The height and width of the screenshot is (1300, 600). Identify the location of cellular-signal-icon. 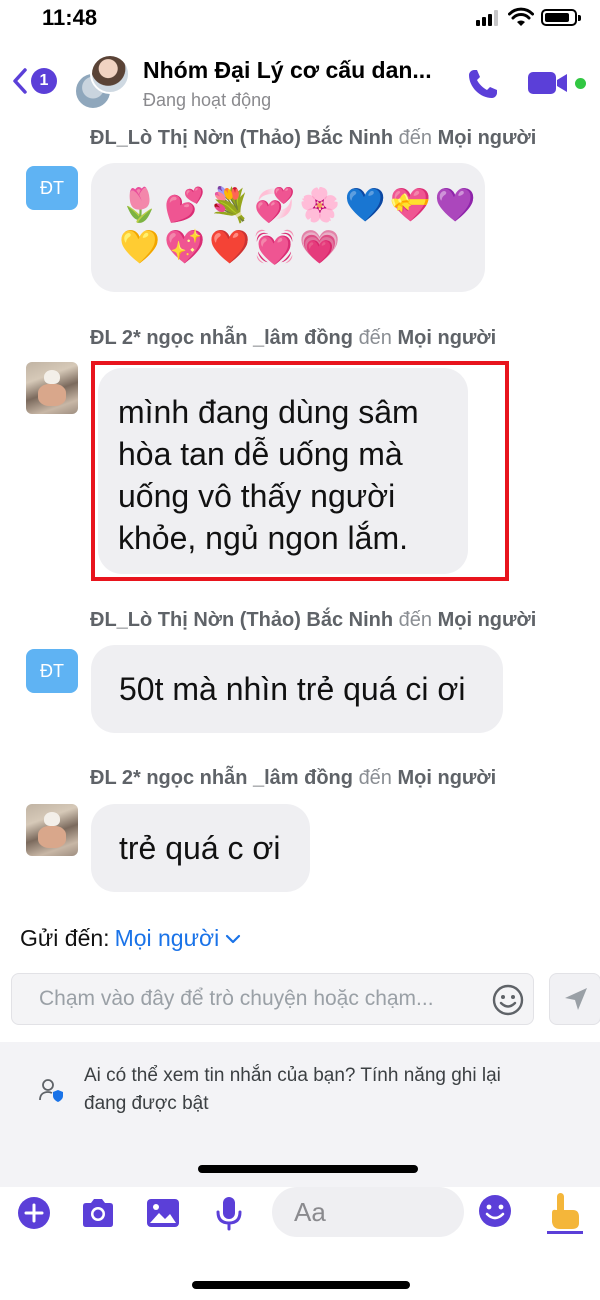
(488, 18).